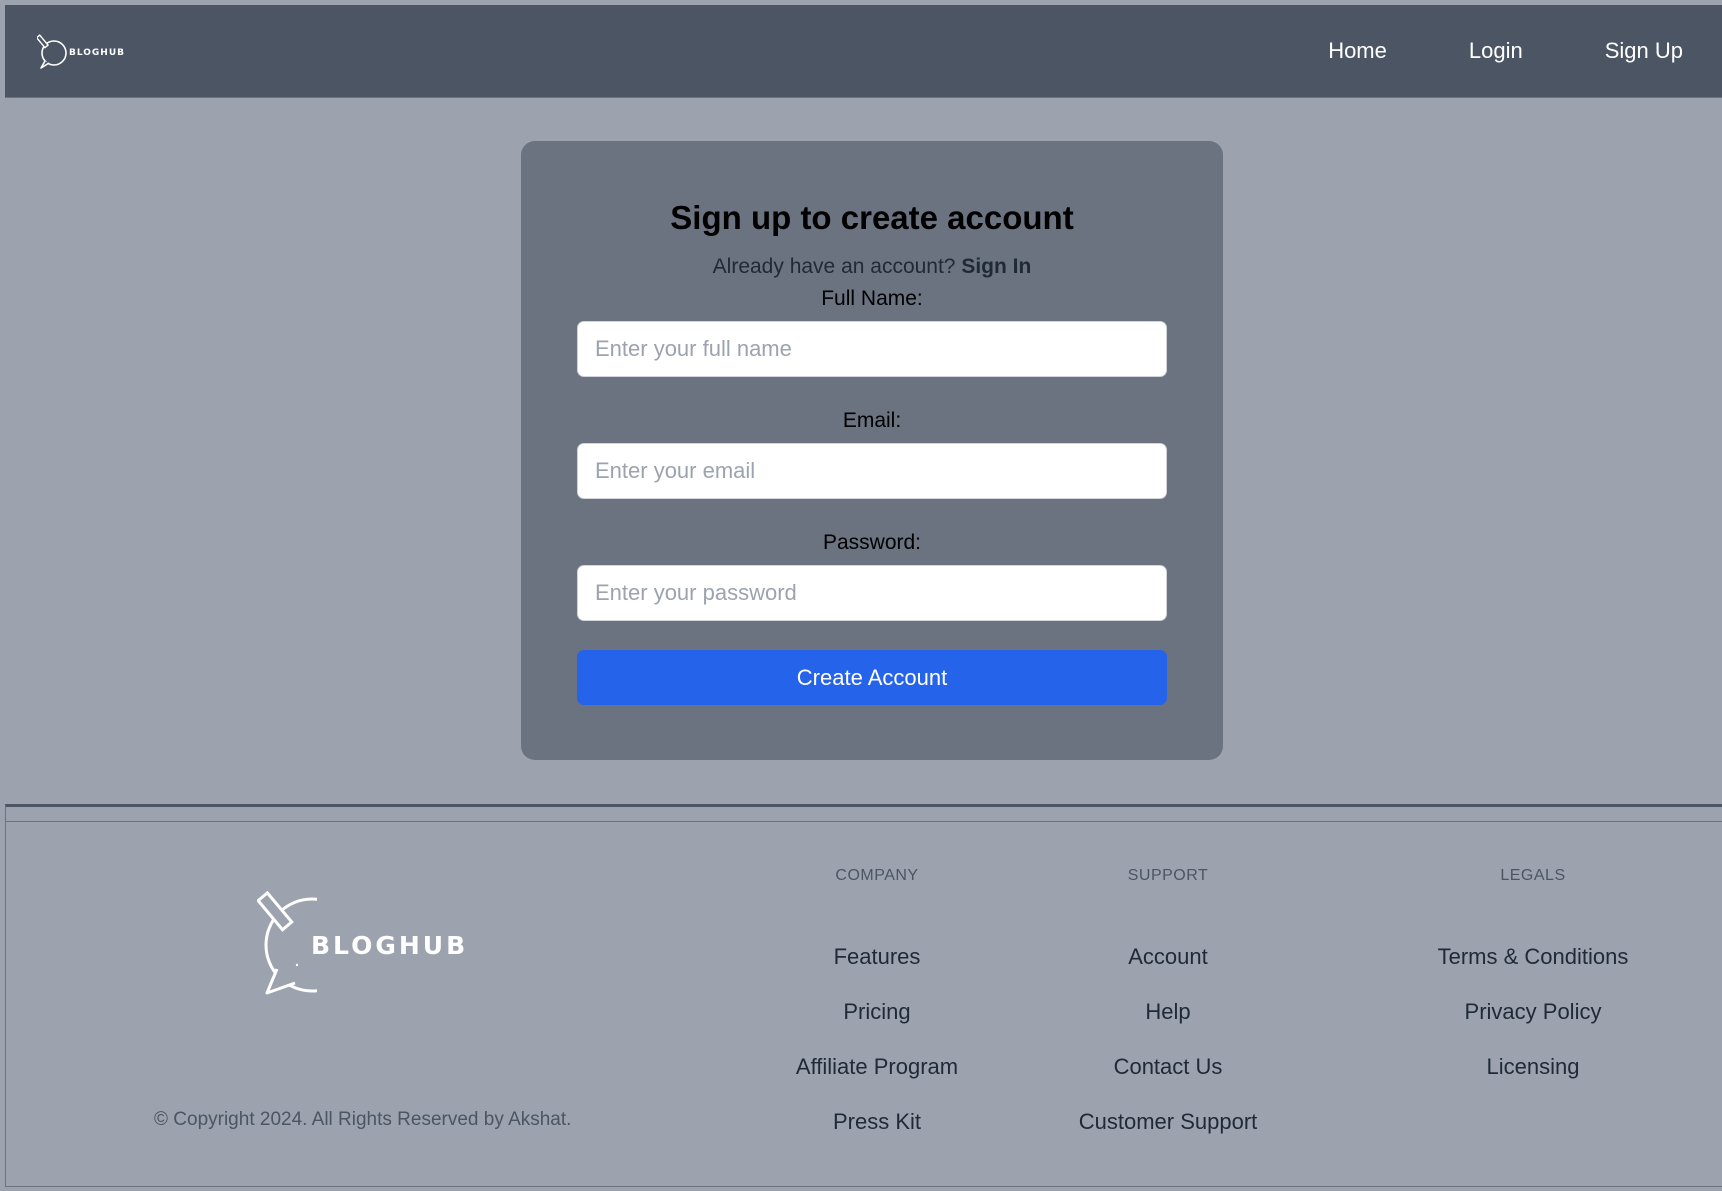  What do you see at coordinates (1496, 51) in the screenshot?
I see `nav-link-login: Login` at bounding box center [1496, 51].